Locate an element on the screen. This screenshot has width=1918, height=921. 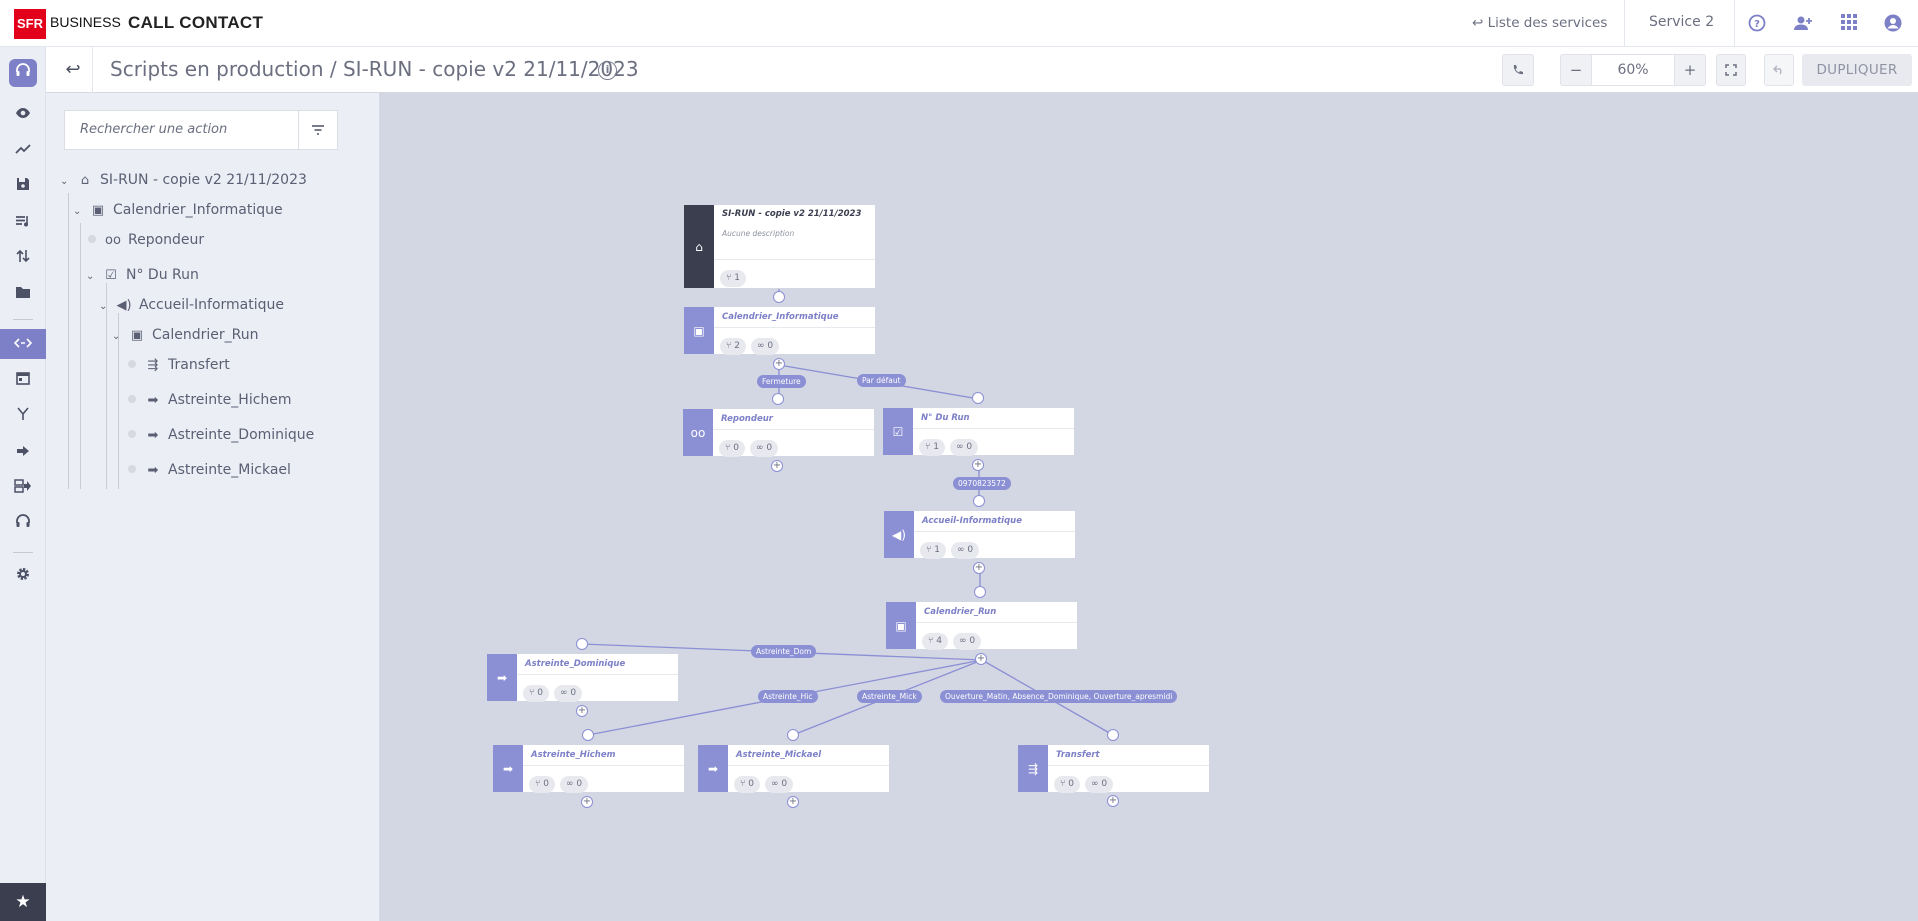
speaker-icon: ◀) is located at coordinates (899, 534).